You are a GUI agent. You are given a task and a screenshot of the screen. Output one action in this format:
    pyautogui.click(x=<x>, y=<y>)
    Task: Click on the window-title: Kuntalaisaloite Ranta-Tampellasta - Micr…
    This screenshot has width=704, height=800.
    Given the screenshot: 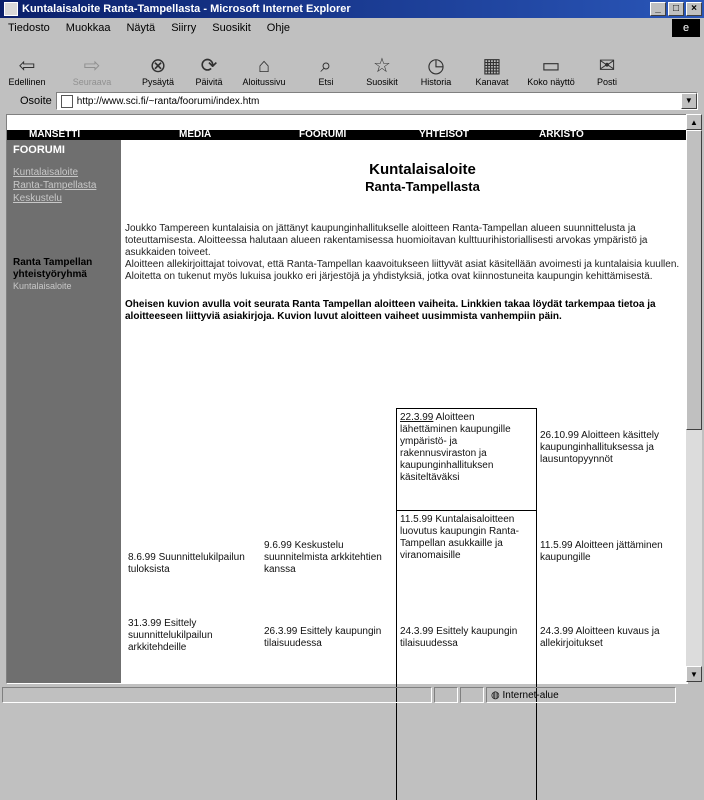 What is the action you would take?
    pyautogui.click(x=186, y=9)
    